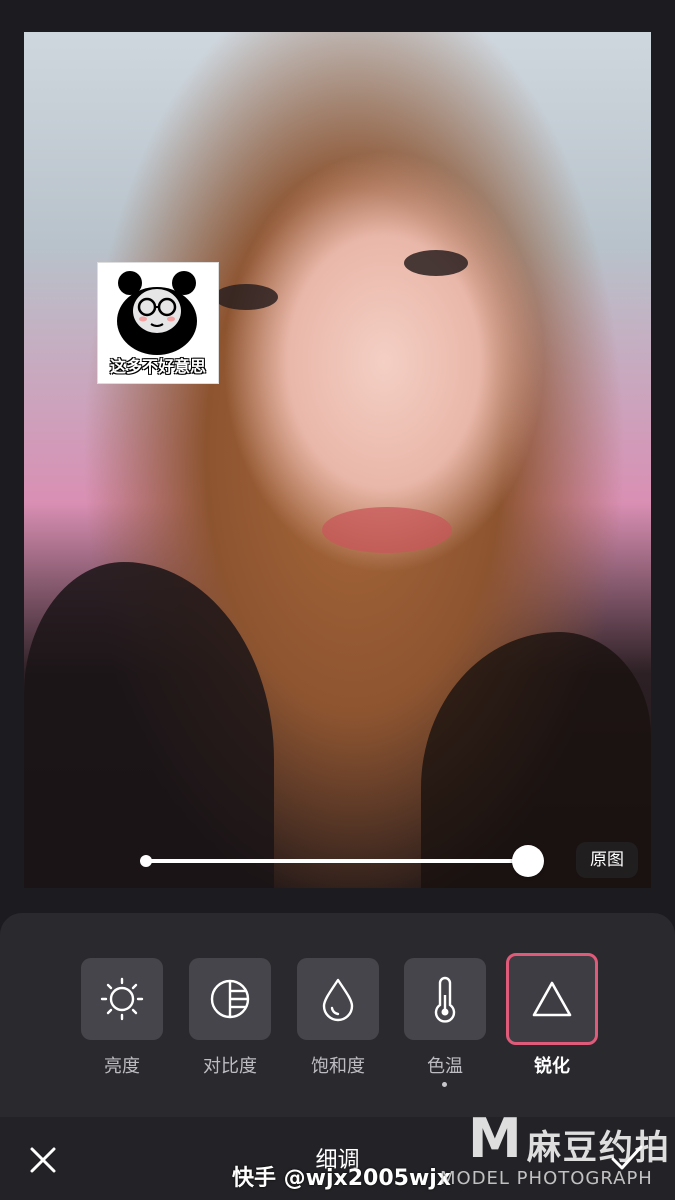 The height and width of the screenshot is (1200, 675). What do you see at coordinates (337, 861) in the screenshot?
I see `slider-track` at bounding box center [337, 861].